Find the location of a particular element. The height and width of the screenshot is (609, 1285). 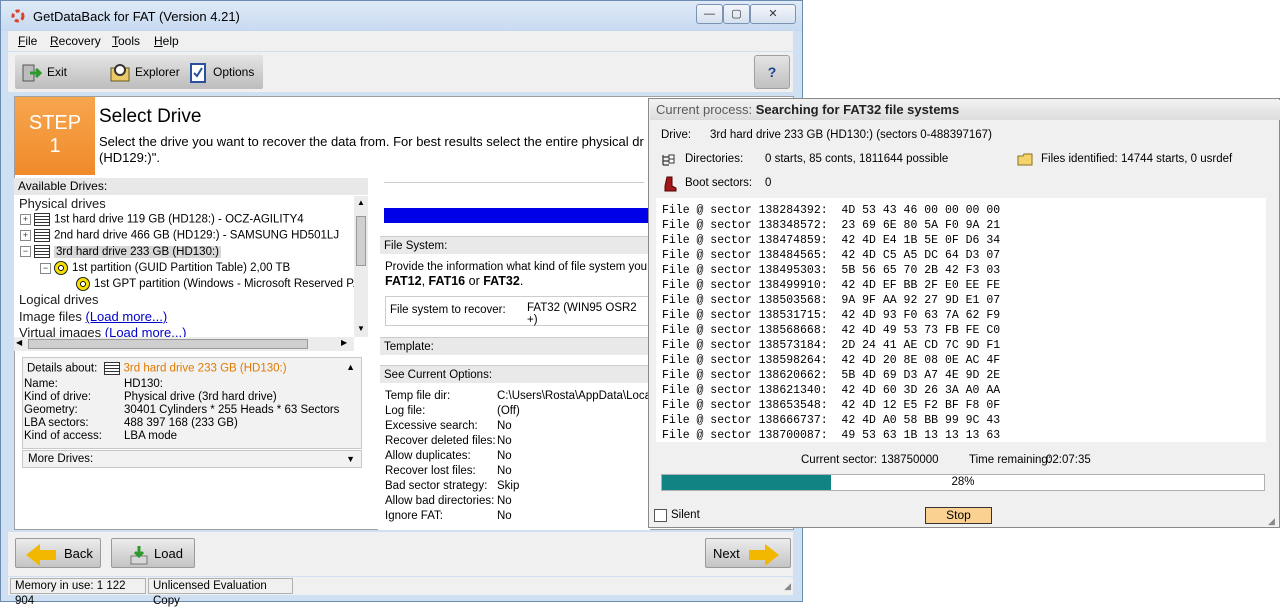

time-remaining-value: 02:07:35 is located at coordinates (1068, 460).